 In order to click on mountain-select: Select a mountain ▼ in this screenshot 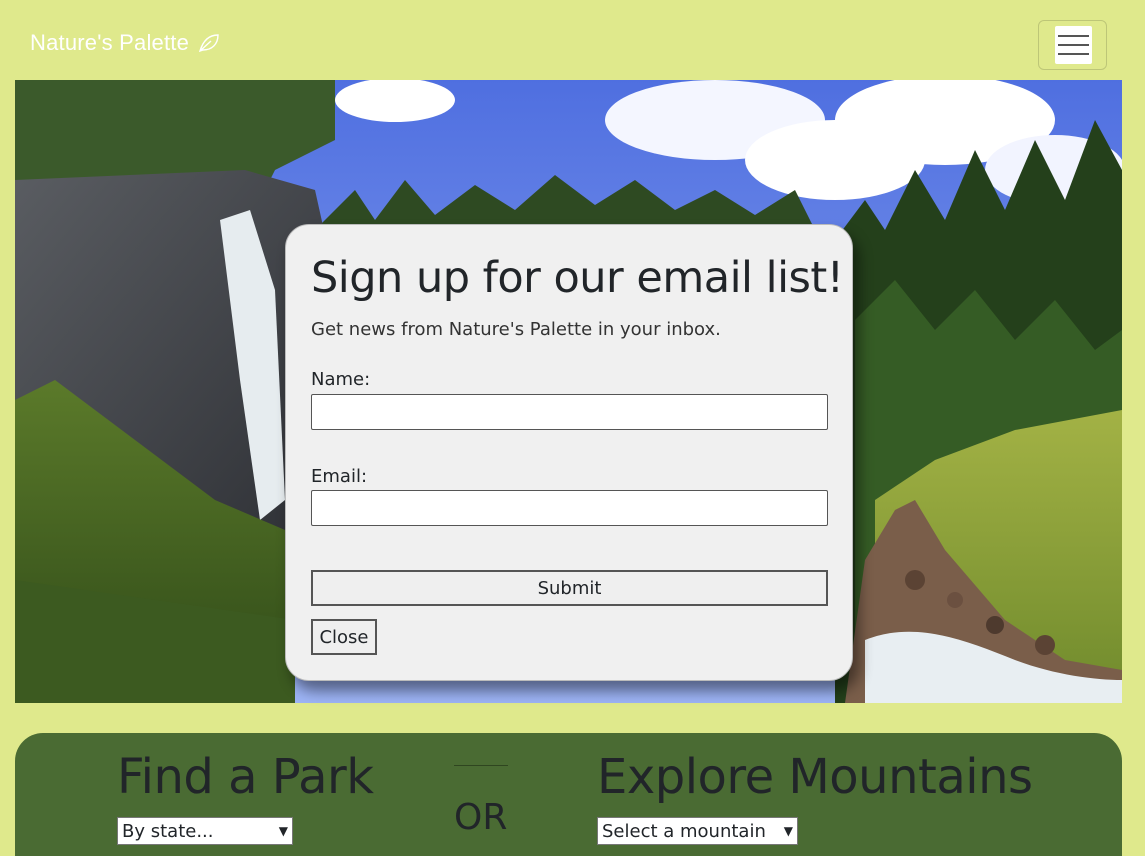, I will do `click(697, 831)`.